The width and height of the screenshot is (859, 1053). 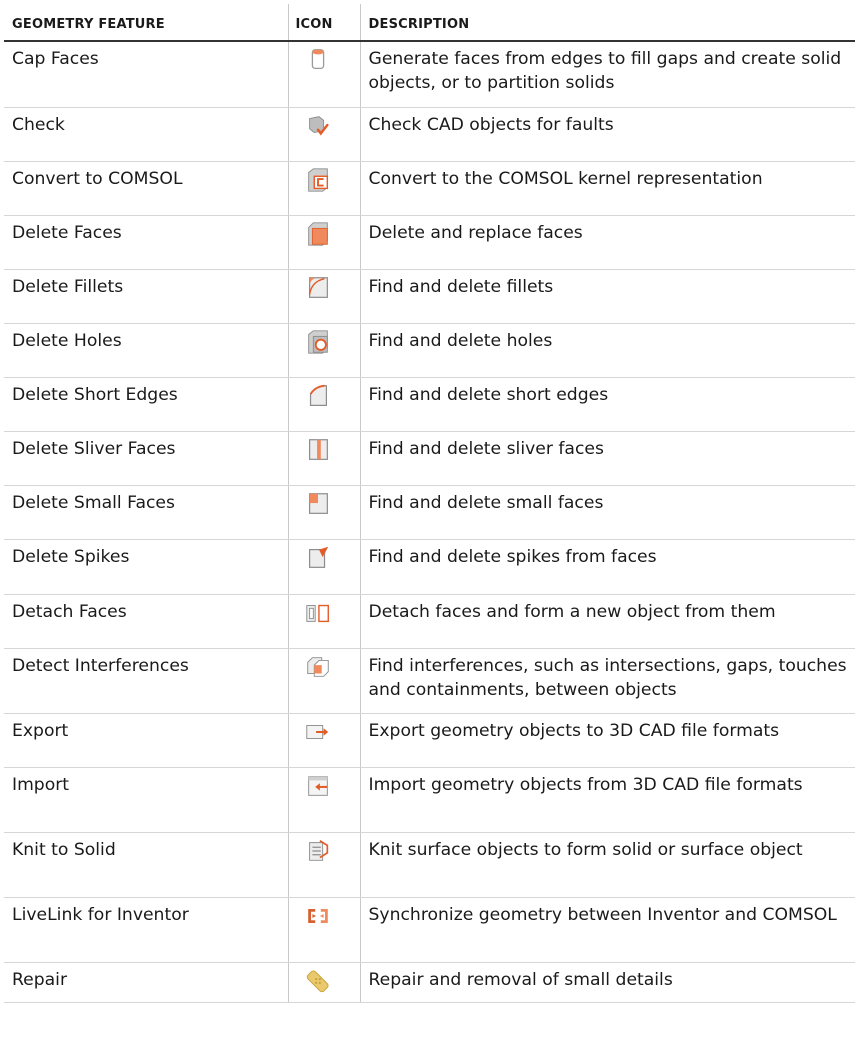 I want to click on import-icon, so click(x=317, y=785).